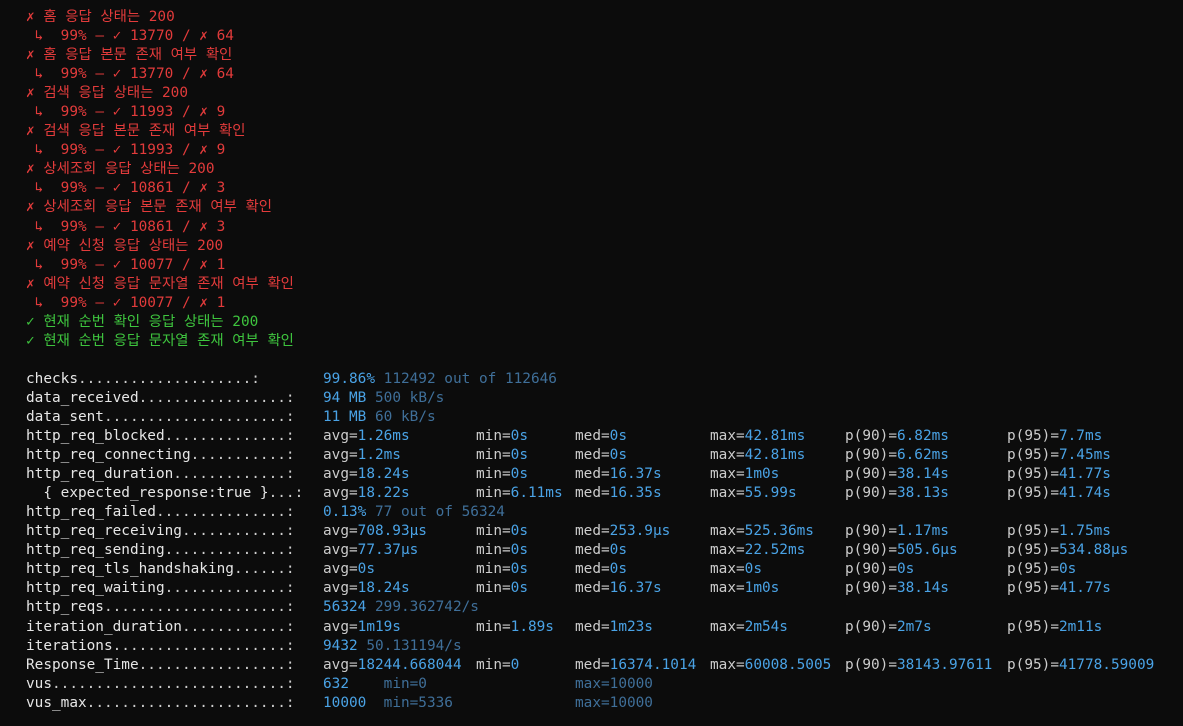 Image resolution: width=1183 pixels, height=726 pixels. Describe the element at coordinates (770, 665) in the screenshot. I see `metric-stat: max=60008.5005` at that location.